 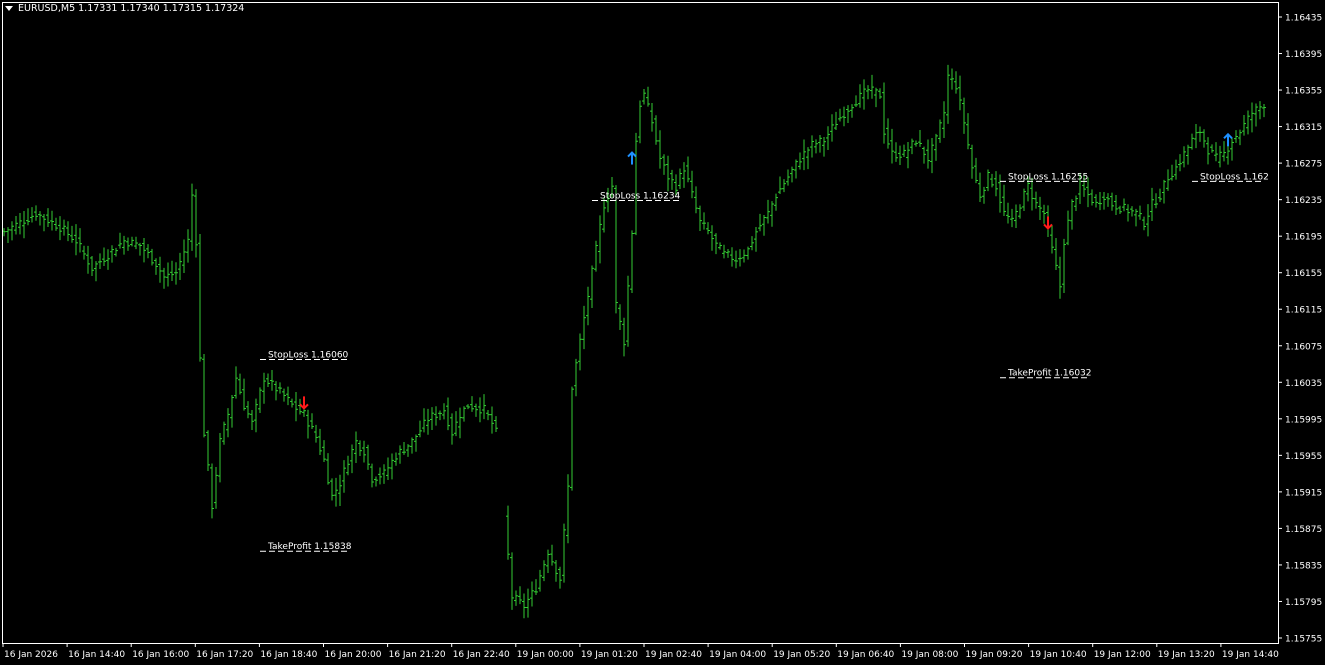 What do you see at coordinates (1303, 347) in the screenshot?
I see `price-tick-label: 1.16075` at bounding box center [1303, 347].